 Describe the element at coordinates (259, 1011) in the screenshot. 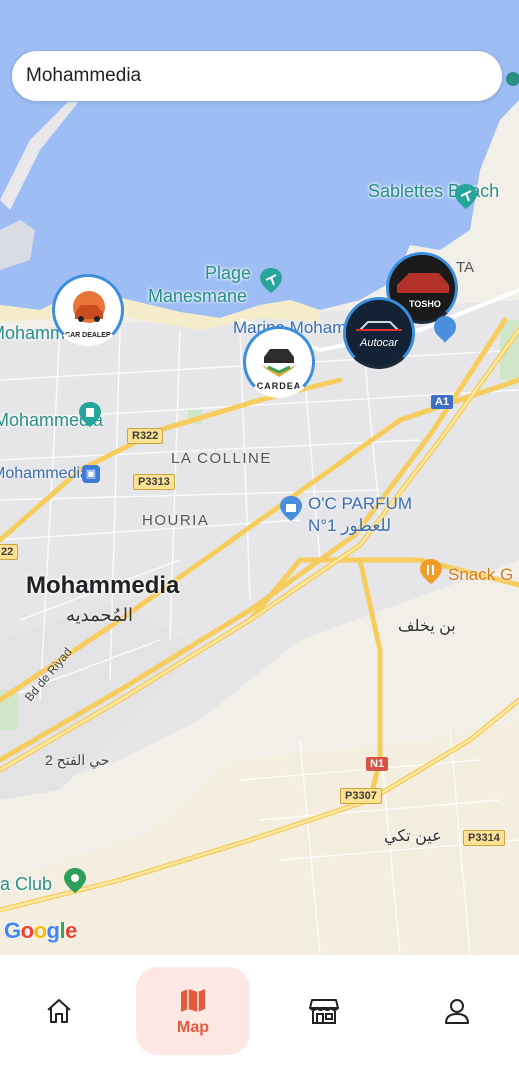

I see `bottom-navigation: Map` at that location.